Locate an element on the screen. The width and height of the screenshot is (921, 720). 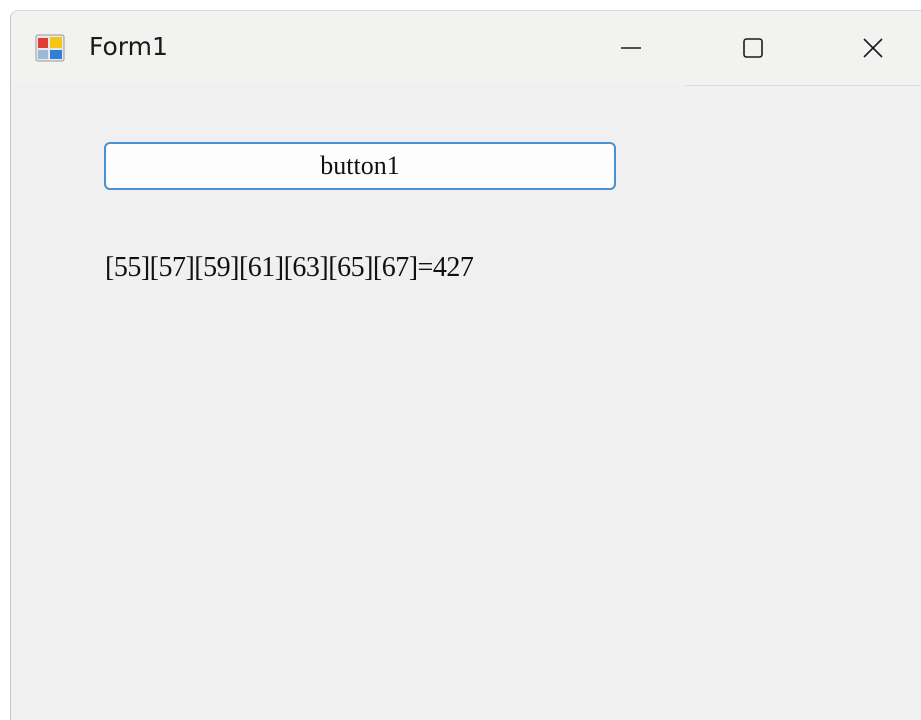
maximize-button is located at coordinates (753, 48).